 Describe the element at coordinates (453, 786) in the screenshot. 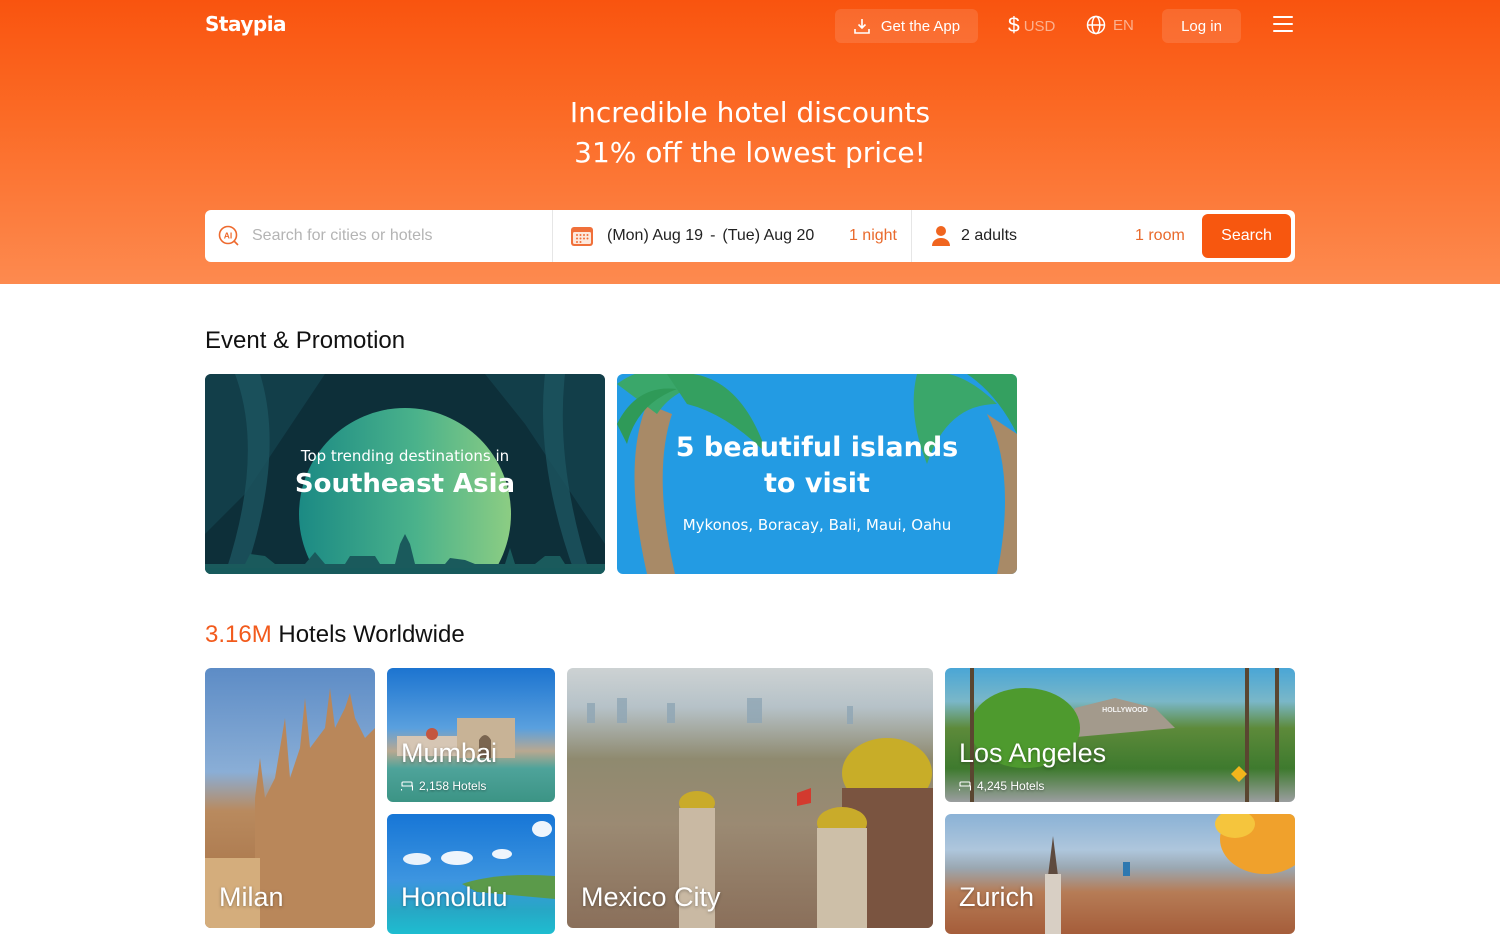

I see `hotel-count-label: 2,158 Hotels` at that location.